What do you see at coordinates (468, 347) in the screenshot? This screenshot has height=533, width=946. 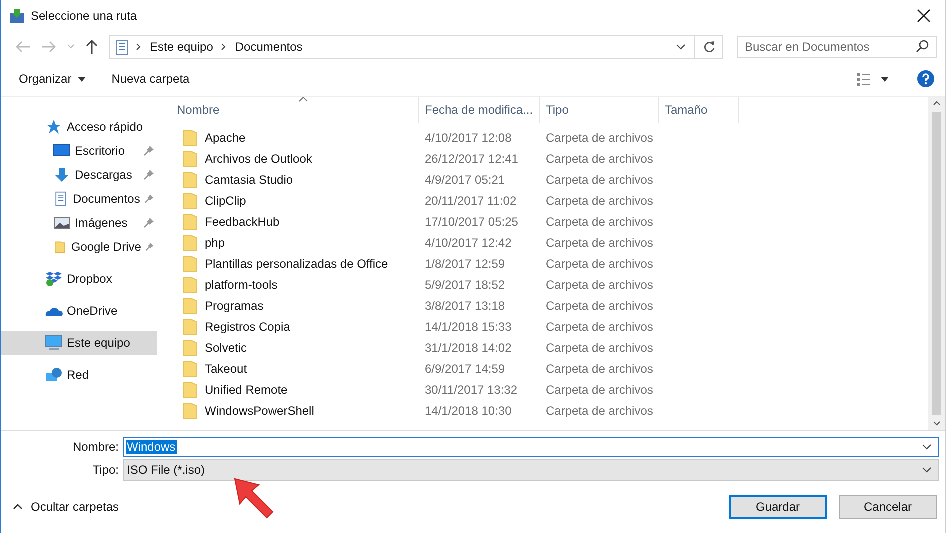 I see `date-cell: 31/1/2018 14:02` at bounding box center [468, 347].